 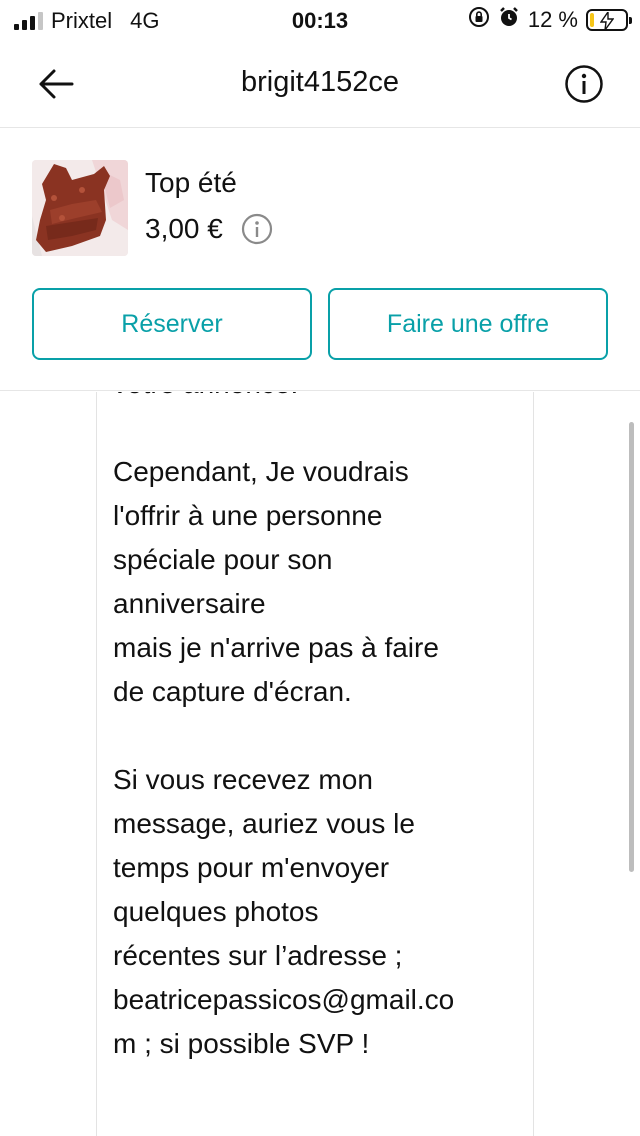 What do you see at coordinates (184, 228) in the screenshot?
I see `item-price: 3,00 €` at bounding box center [184, 228].